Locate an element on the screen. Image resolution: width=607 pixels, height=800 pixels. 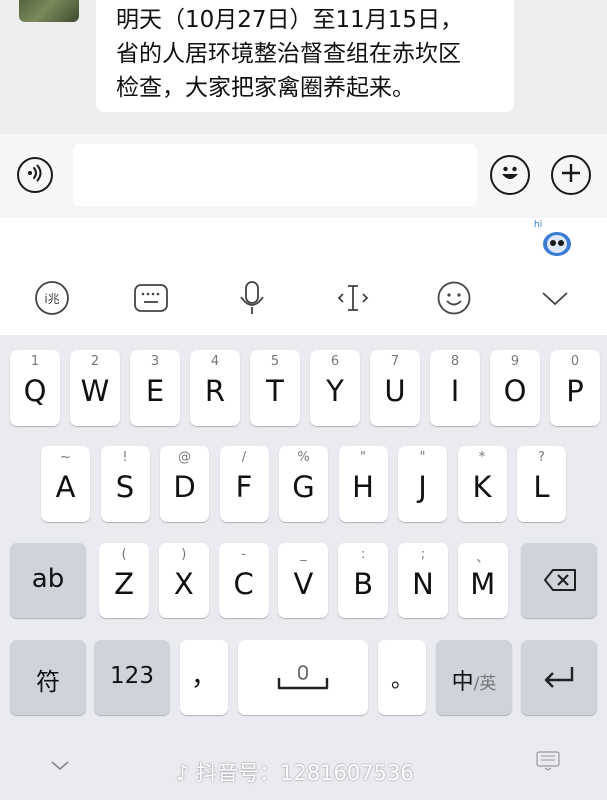
avatar is located at coordinates (49, 11).